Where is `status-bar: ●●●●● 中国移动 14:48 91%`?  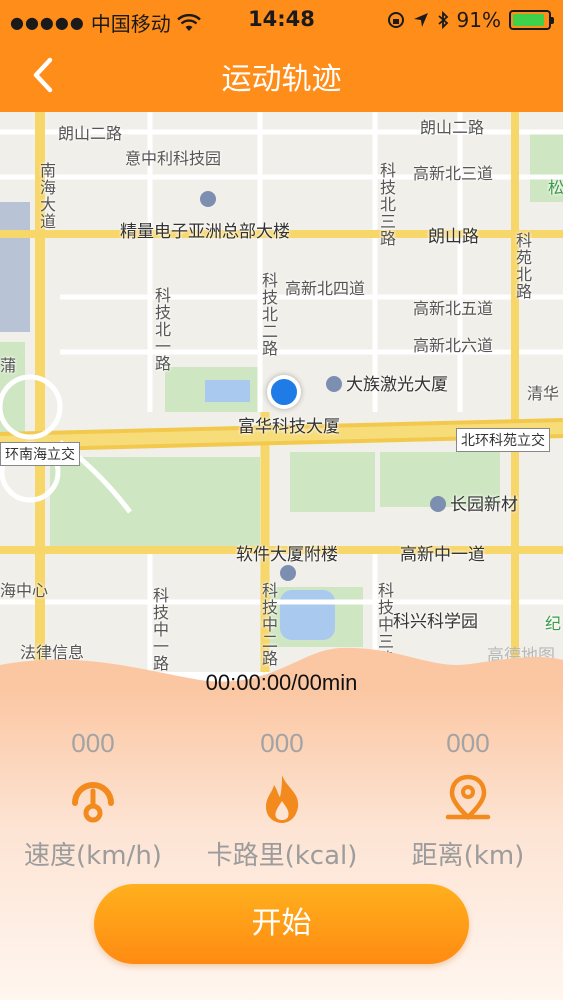 status-bar: ●●●●● 中国移动 14:48 91% is located at coordinates (281, 20).